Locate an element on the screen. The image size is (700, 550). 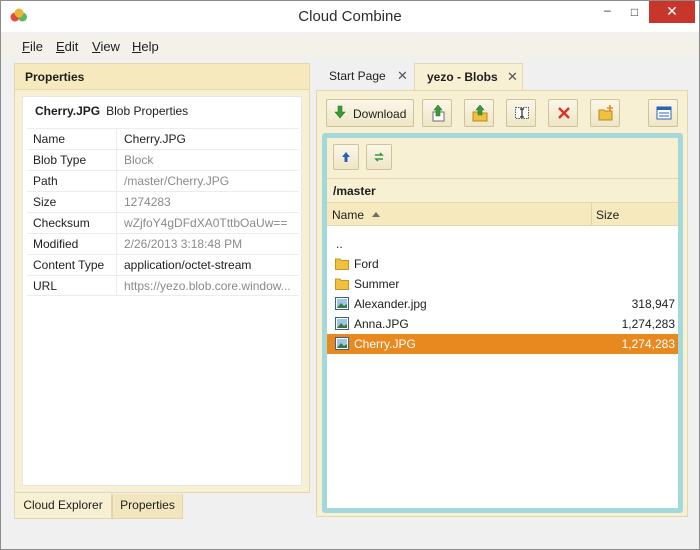
property-row-size: Size 1274283 is located at coordinates (163, 201).